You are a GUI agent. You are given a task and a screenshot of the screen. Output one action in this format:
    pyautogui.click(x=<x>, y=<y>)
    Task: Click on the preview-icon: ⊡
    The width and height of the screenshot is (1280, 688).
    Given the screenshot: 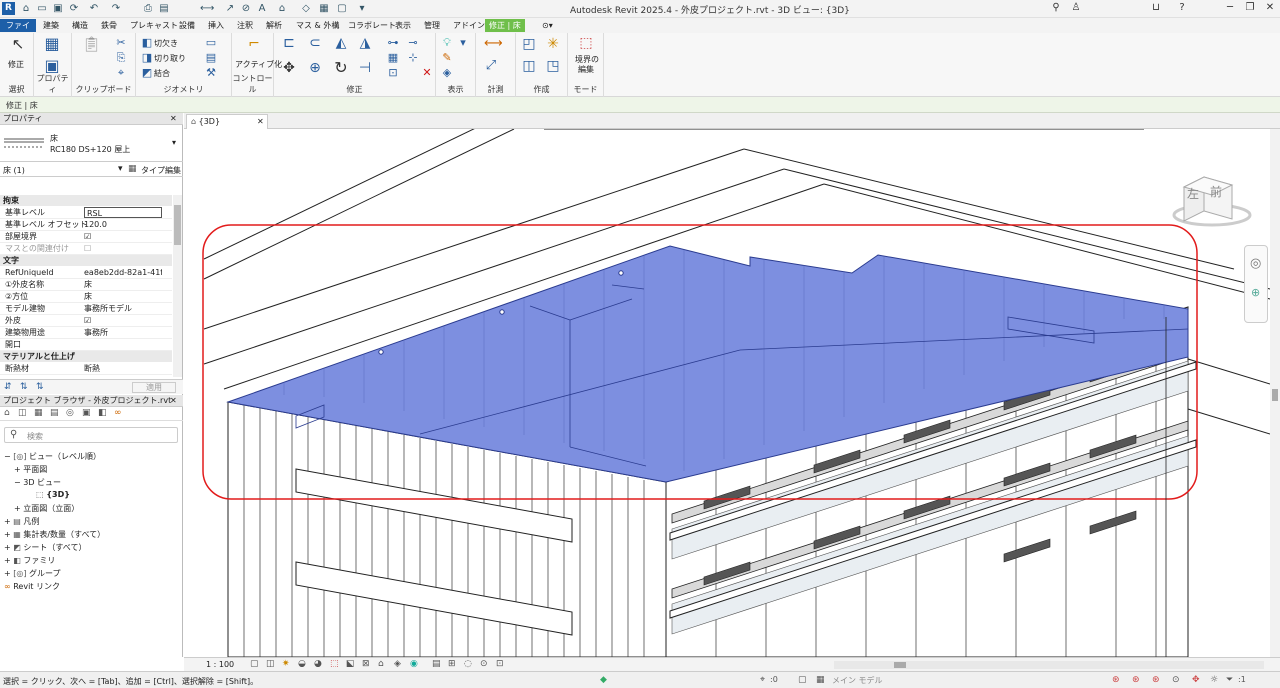 What is the action you would take?
    pyautogui.click(x=500, y=664)
    